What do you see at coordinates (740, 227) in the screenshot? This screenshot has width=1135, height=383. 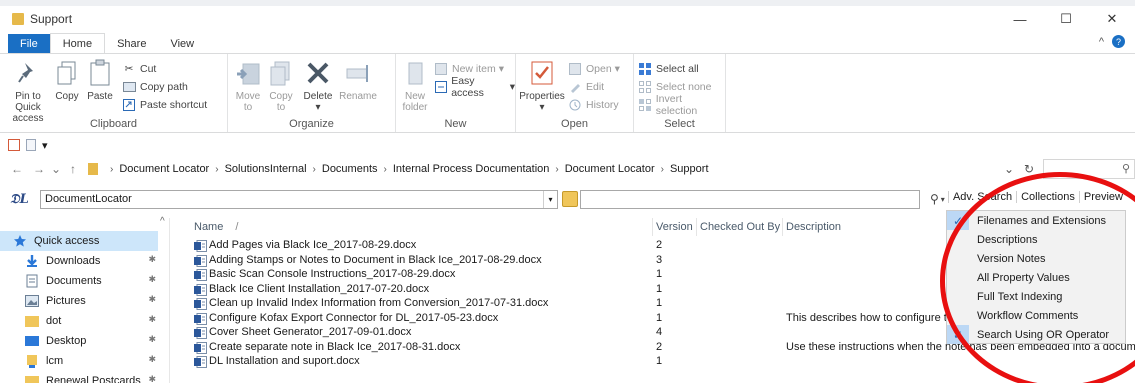 I see `column-header-checked-out-by: Checked Out By` at bounding box center [740, 227].